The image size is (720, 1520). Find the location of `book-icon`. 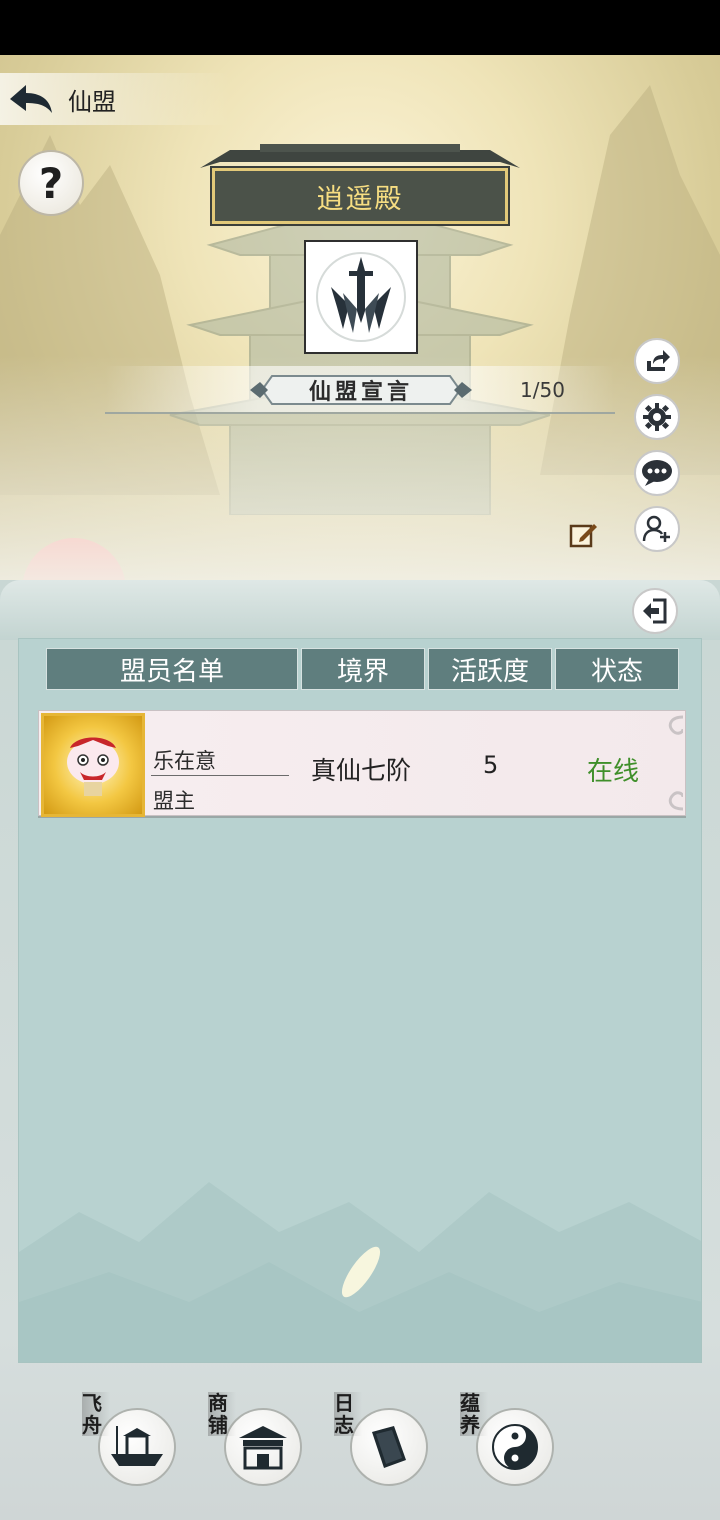

book-icon is located at coordinates (389, 1447).